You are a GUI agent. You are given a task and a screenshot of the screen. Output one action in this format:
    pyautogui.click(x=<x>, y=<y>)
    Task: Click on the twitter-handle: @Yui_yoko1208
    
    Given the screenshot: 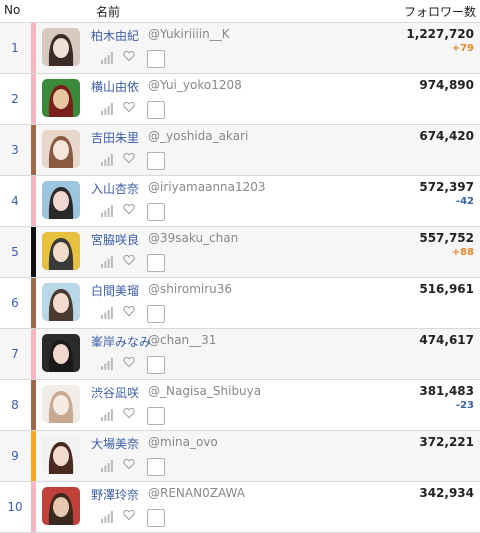 What is the action you would take?
    pyautogui.click(x=195, y=85)
    